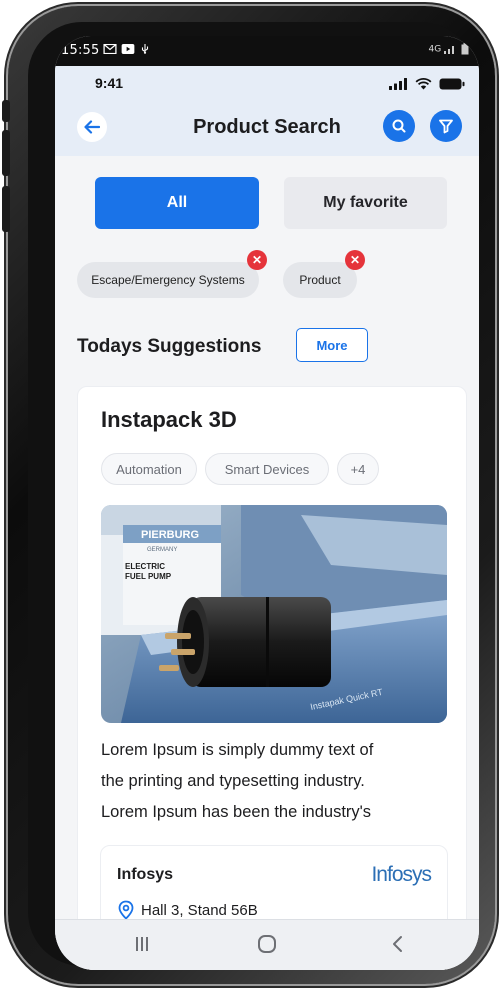 This screenshot has height=990, width=503. Describe the element at coordinates (149, 469) in the screenshot. I see `product-tag: Automation` at that location.